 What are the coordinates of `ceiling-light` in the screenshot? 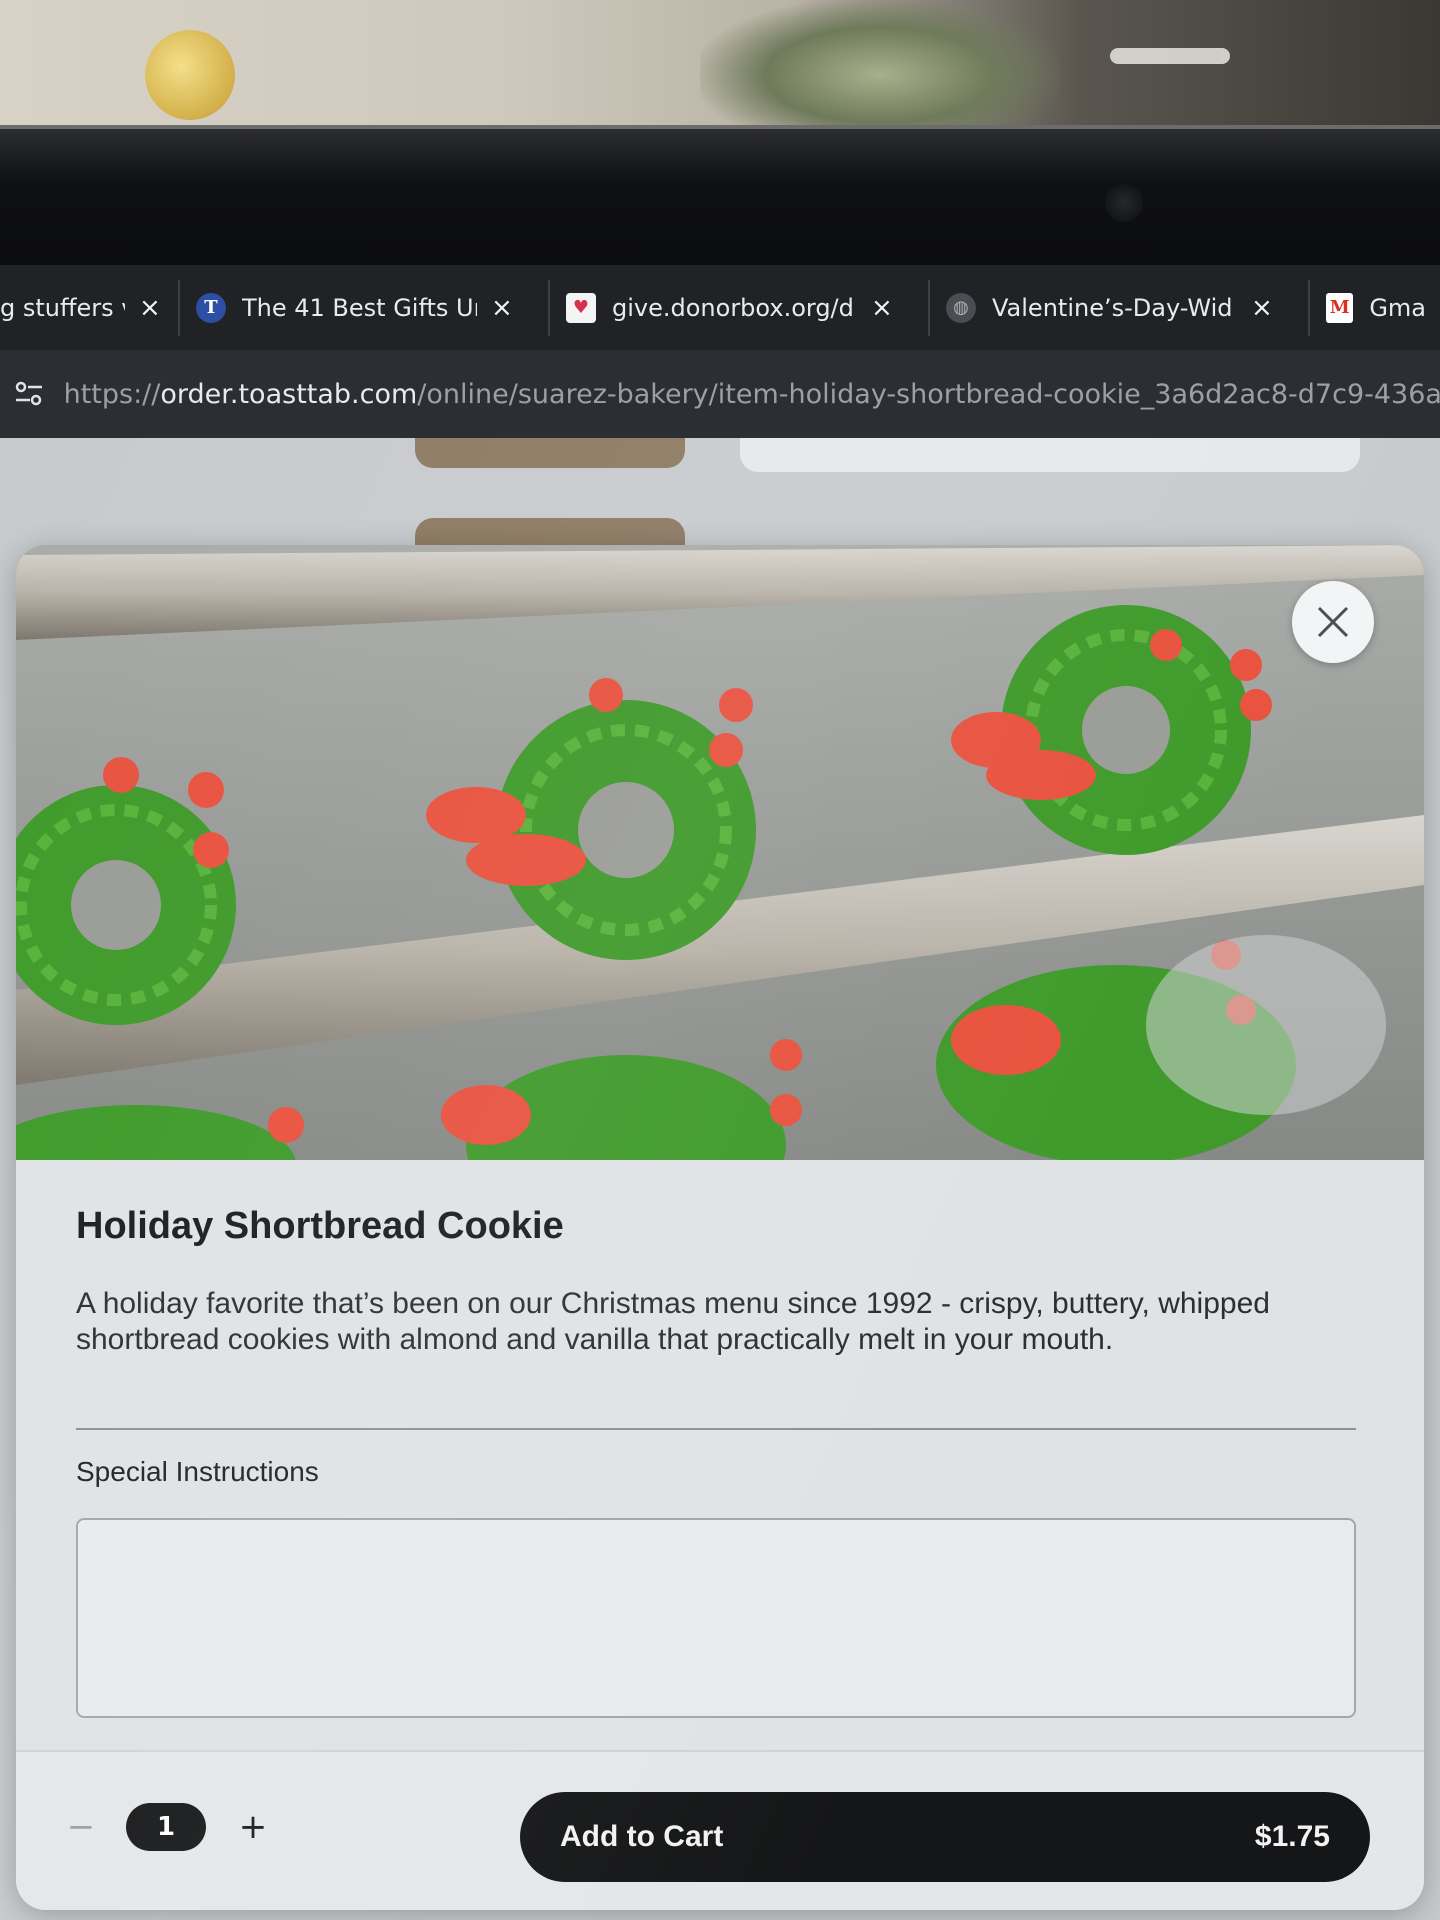 It's located at (1170, 56).